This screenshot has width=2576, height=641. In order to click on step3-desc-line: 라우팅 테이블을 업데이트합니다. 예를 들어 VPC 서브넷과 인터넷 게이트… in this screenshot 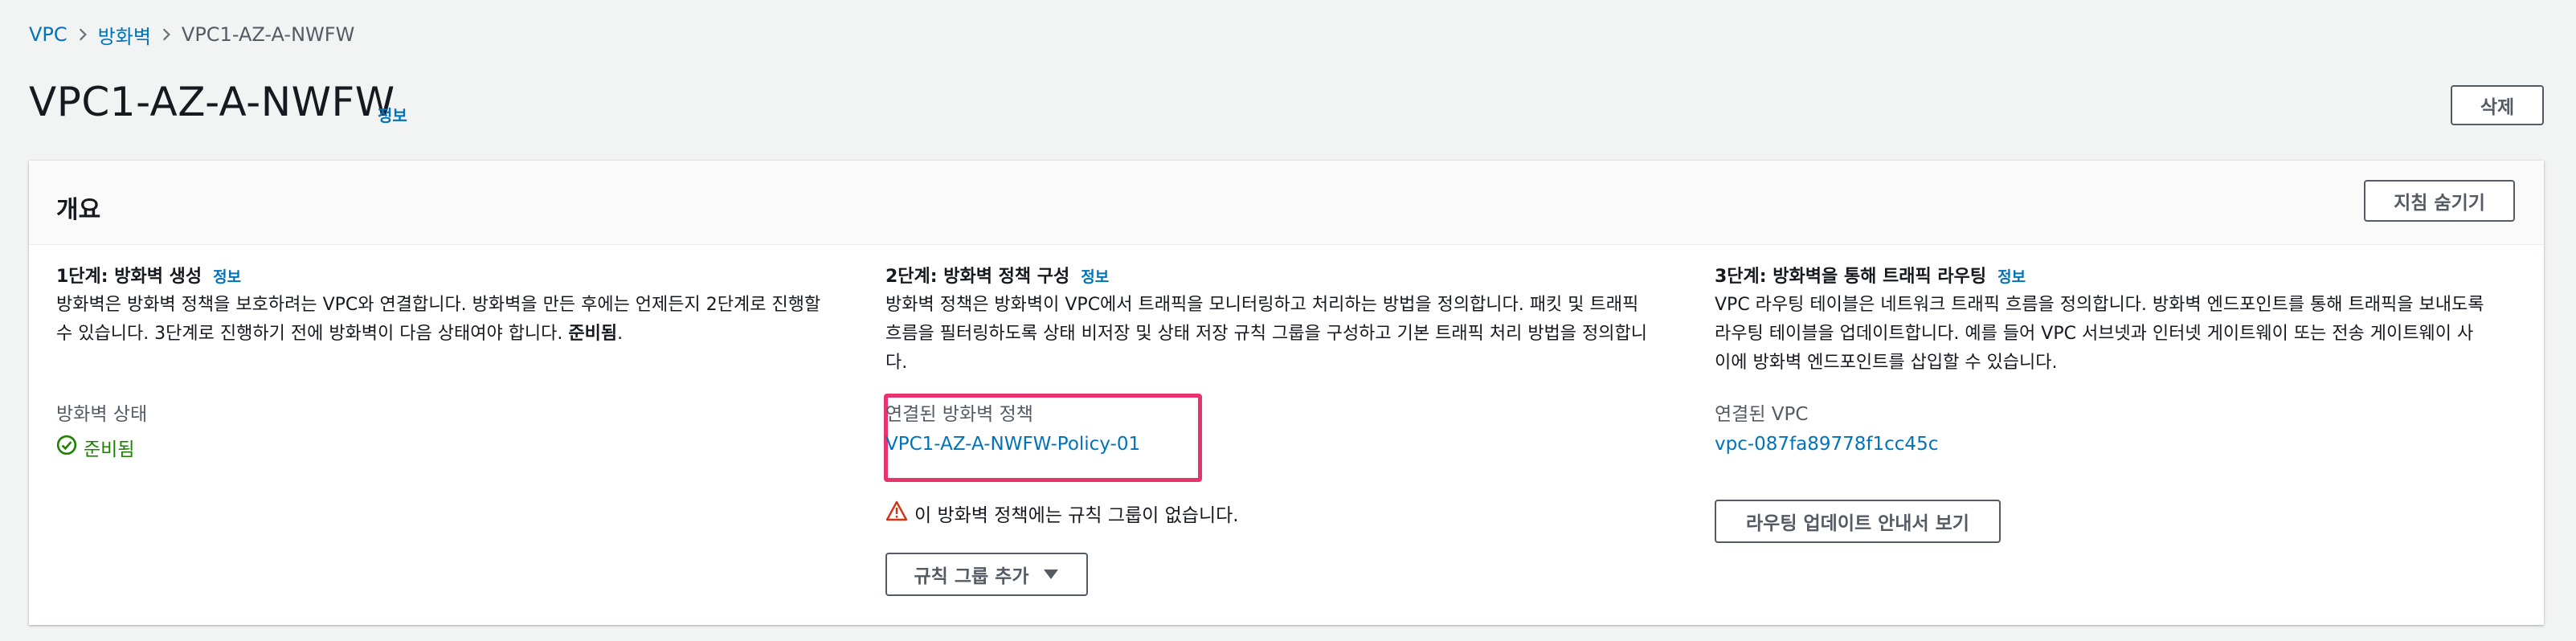, I will do `click(2094, 334)`.